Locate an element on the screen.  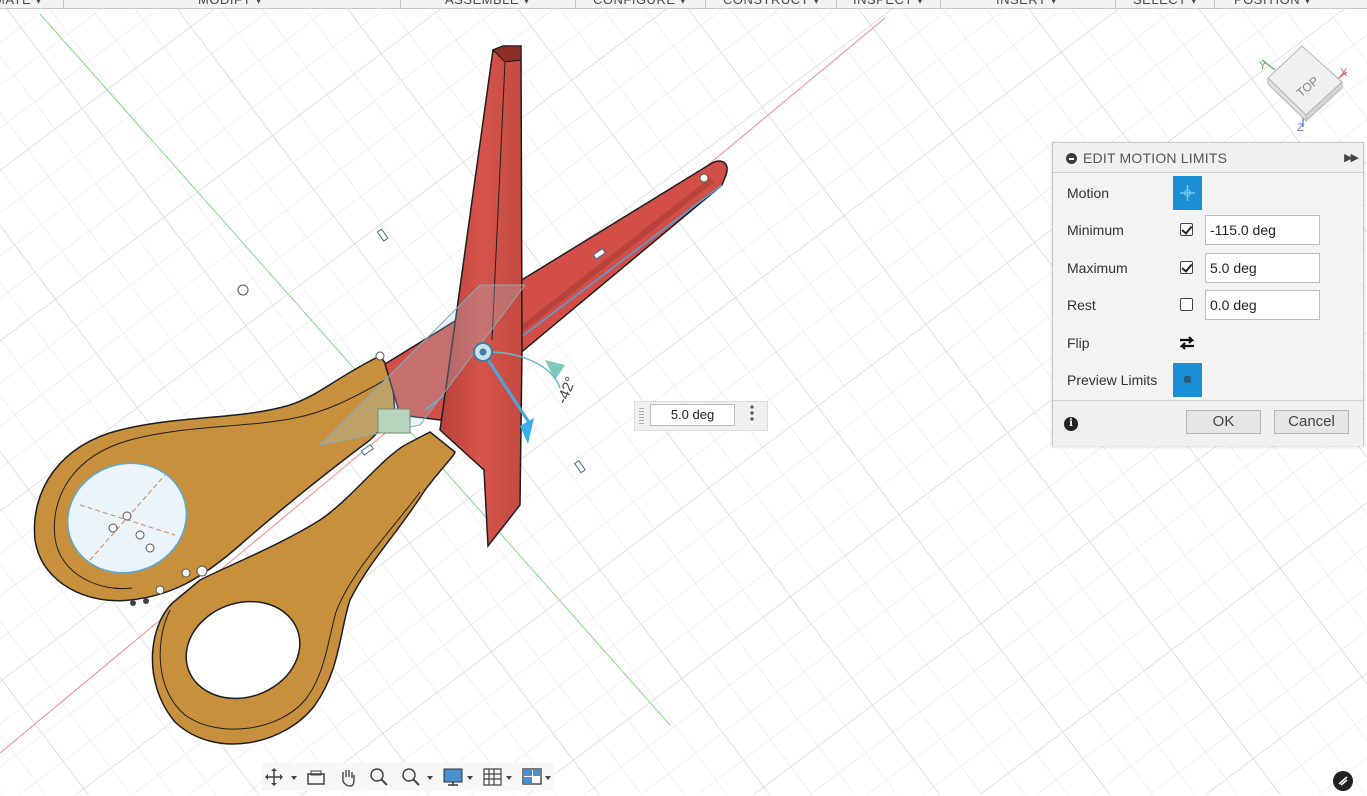
dialog-header: EDIT MOTION LIMITS ▶▶ is located at coordinates (1208, 158).